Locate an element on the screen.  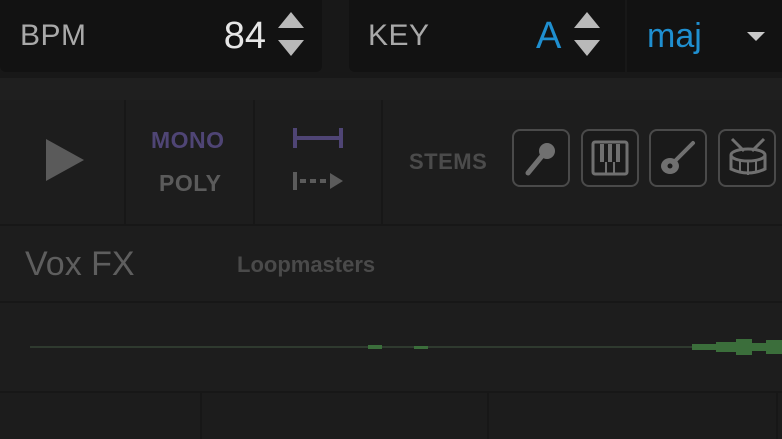
key-stepper is located at coordinates (587, 35).